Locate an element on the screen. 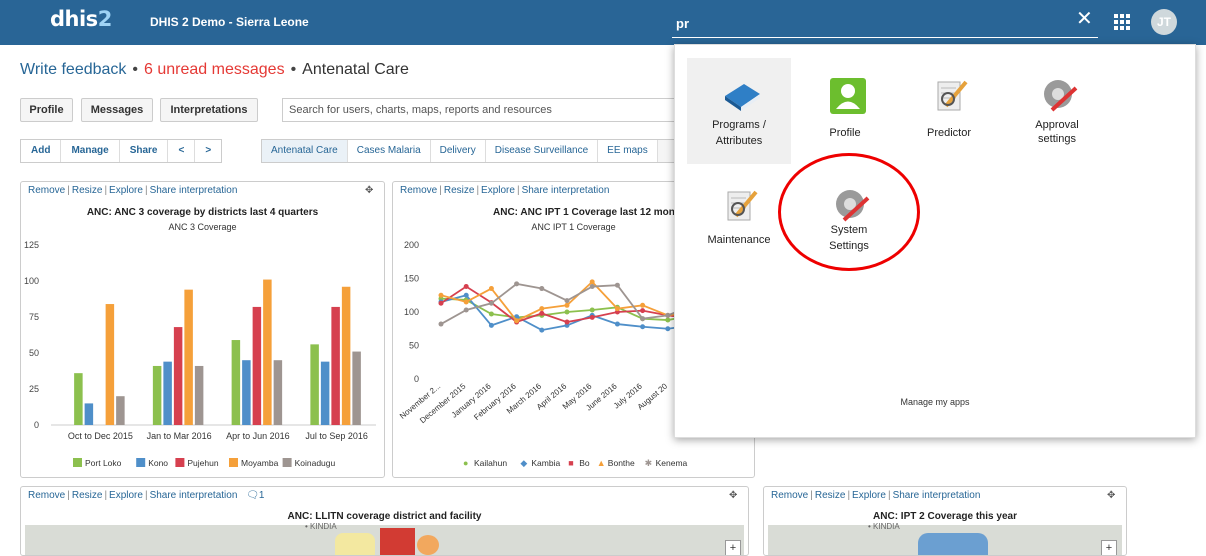 This screenshot has width=1206, height=556. logo-text: dhis is located at coordinates (74, 19).